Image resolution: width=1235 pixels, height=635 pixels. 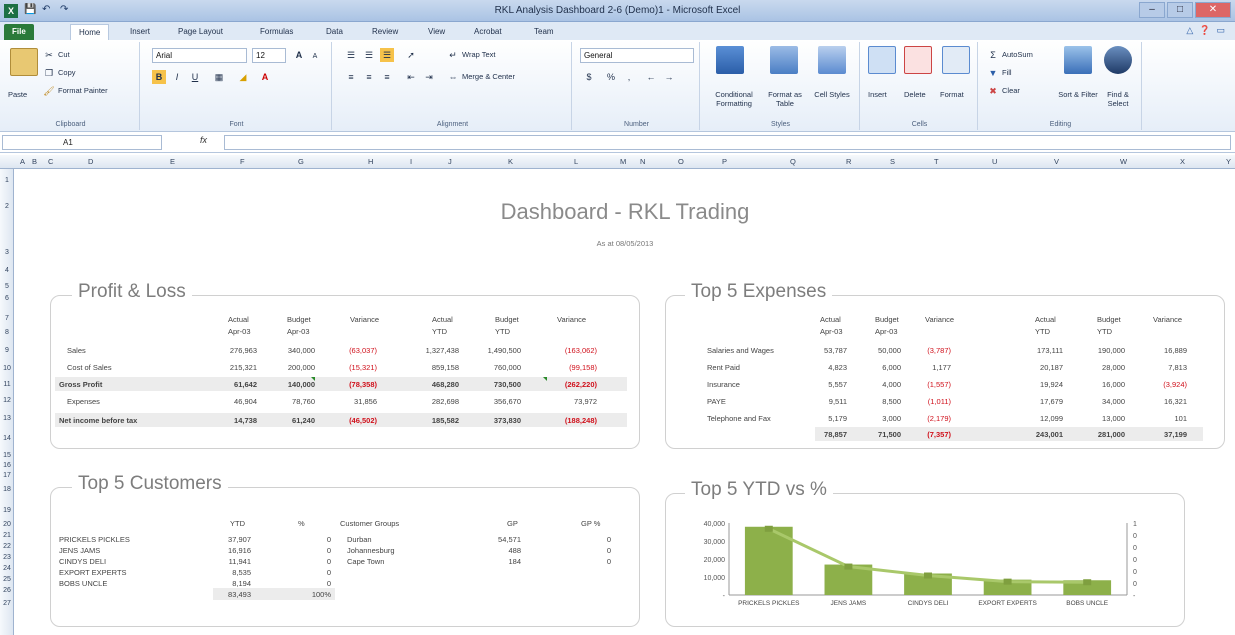 What do you see at coordinates (993, 55) in the screenshot?
I see `autosum-icon: Σ` at bounding box center [993, 55].